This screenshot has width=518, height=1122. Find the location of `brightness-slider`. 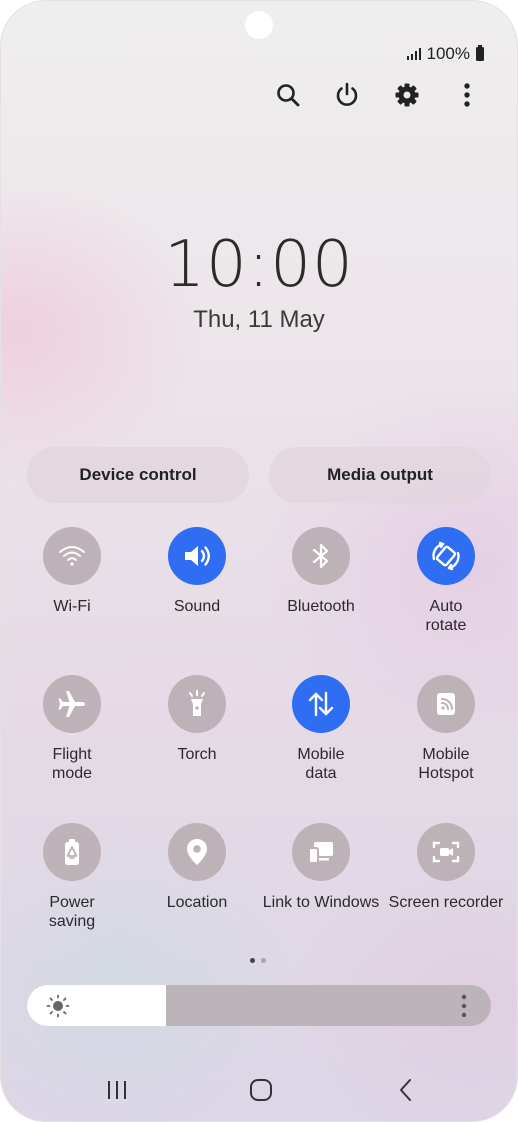

brightness-slider is located at coordinates (259, 1005).